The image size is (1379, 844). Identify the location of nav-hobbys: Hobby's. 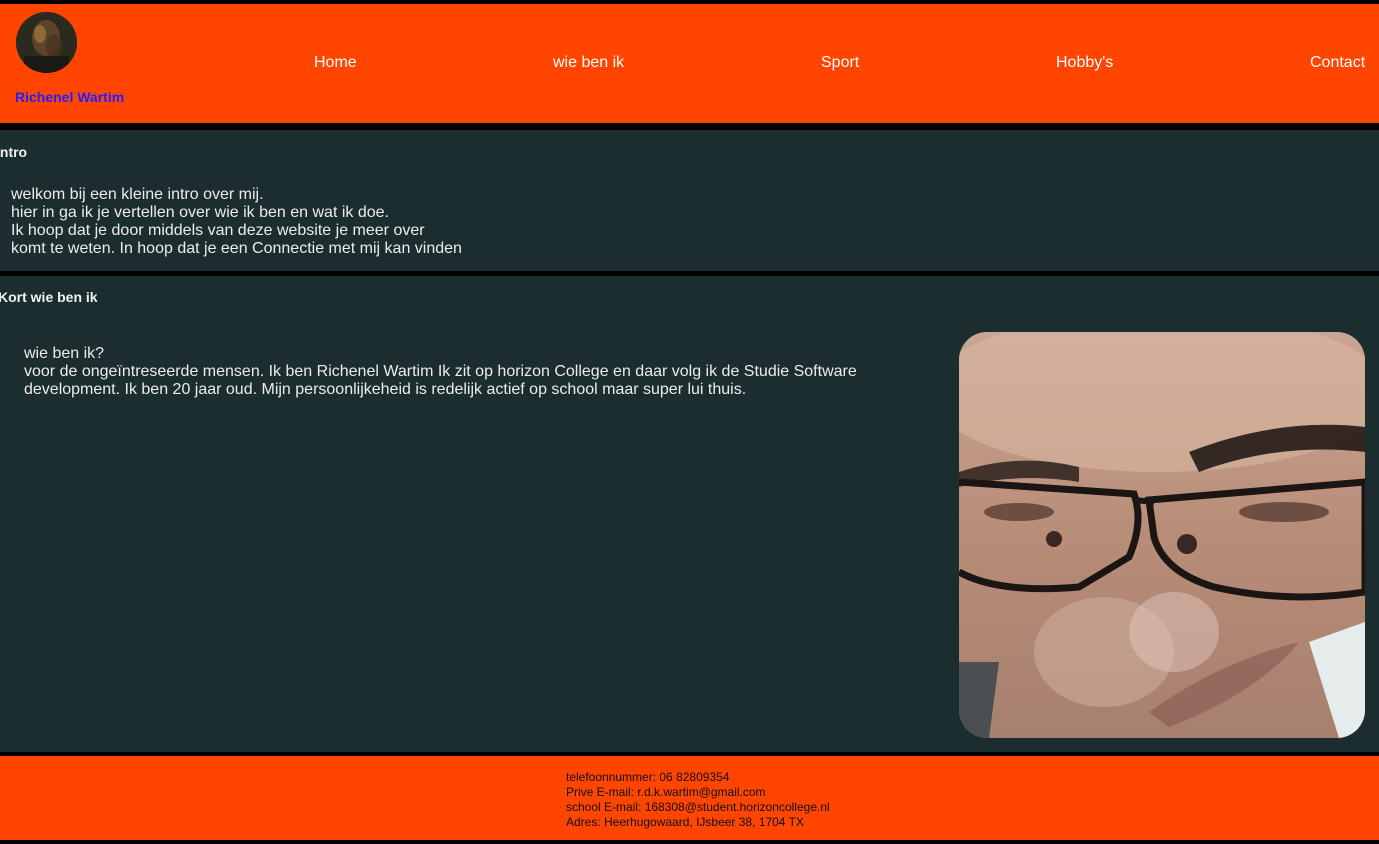
(1084, 63).